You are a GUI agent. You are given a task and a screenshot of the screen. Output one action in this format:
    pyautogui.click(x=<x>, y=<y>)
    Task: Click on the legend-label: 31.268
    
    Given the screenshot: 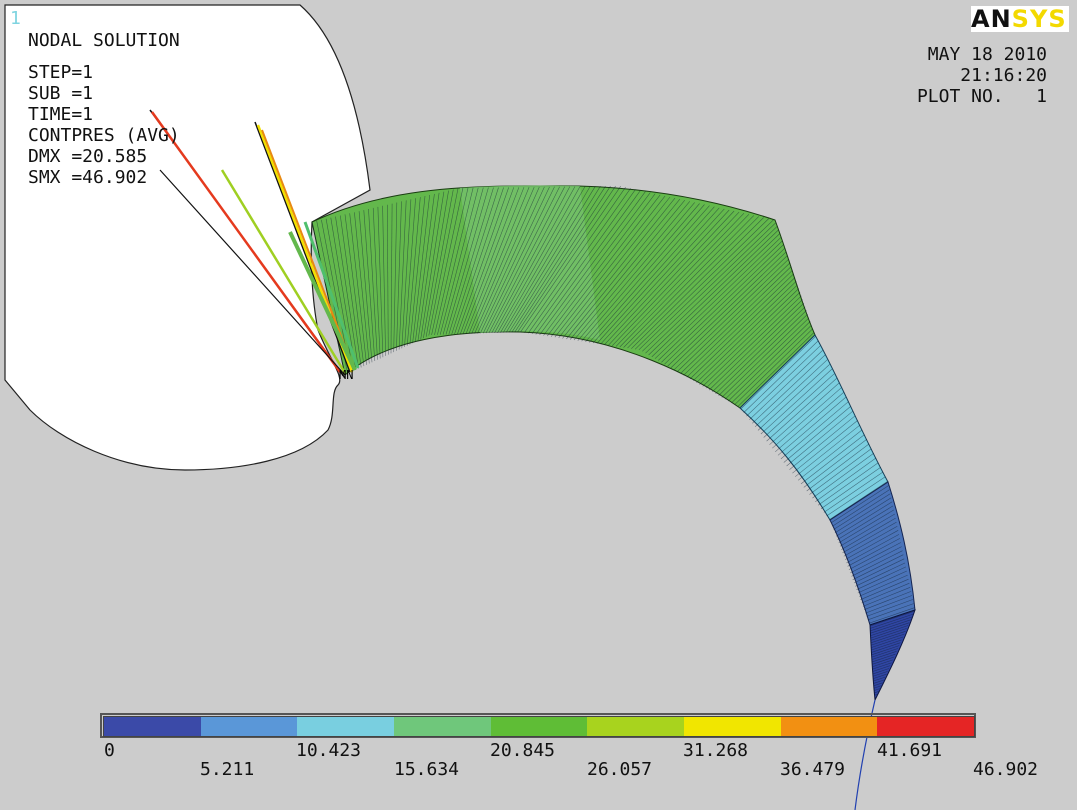 What is the action you would take?
    pyautogui.click(x=716, y=750)
    